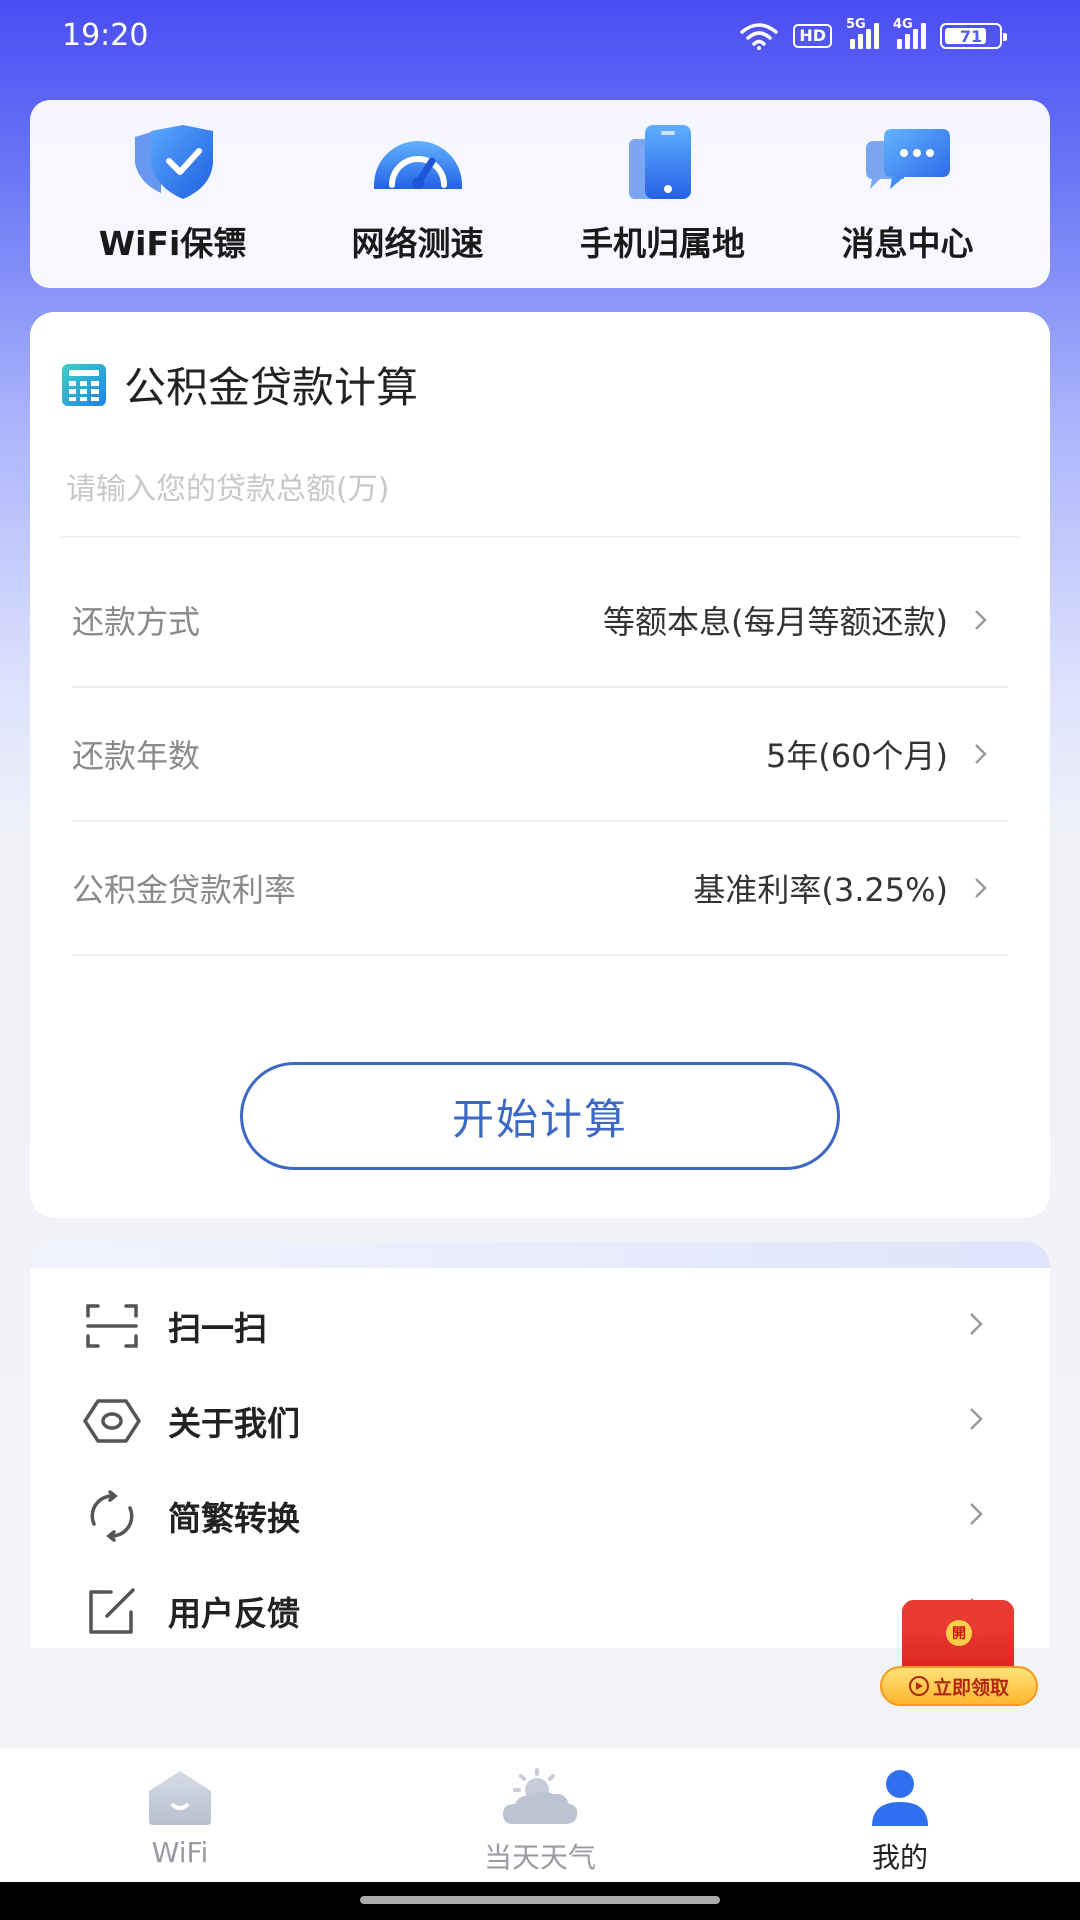 The height and width of the screenshot is (1920, 1080). What do you see at coordinates (112, 1516) in the screenshot?
I see `refresh-icon` at bounding box center [112, 1516].